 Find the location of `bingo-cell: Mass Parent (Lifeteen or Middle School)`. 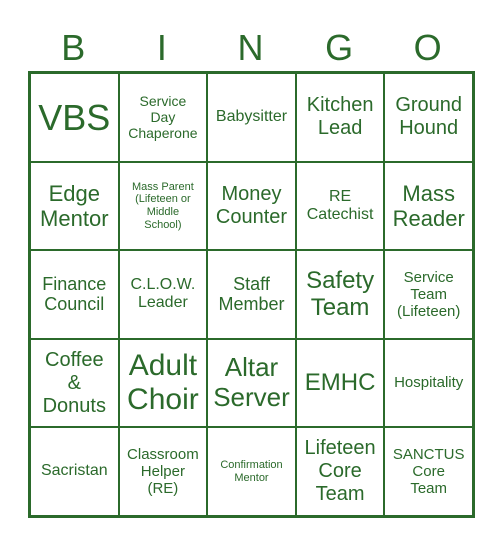

bingo-cell: Mass Parent (Lifeteen or Middle School) is located at coordinates (163, 206).